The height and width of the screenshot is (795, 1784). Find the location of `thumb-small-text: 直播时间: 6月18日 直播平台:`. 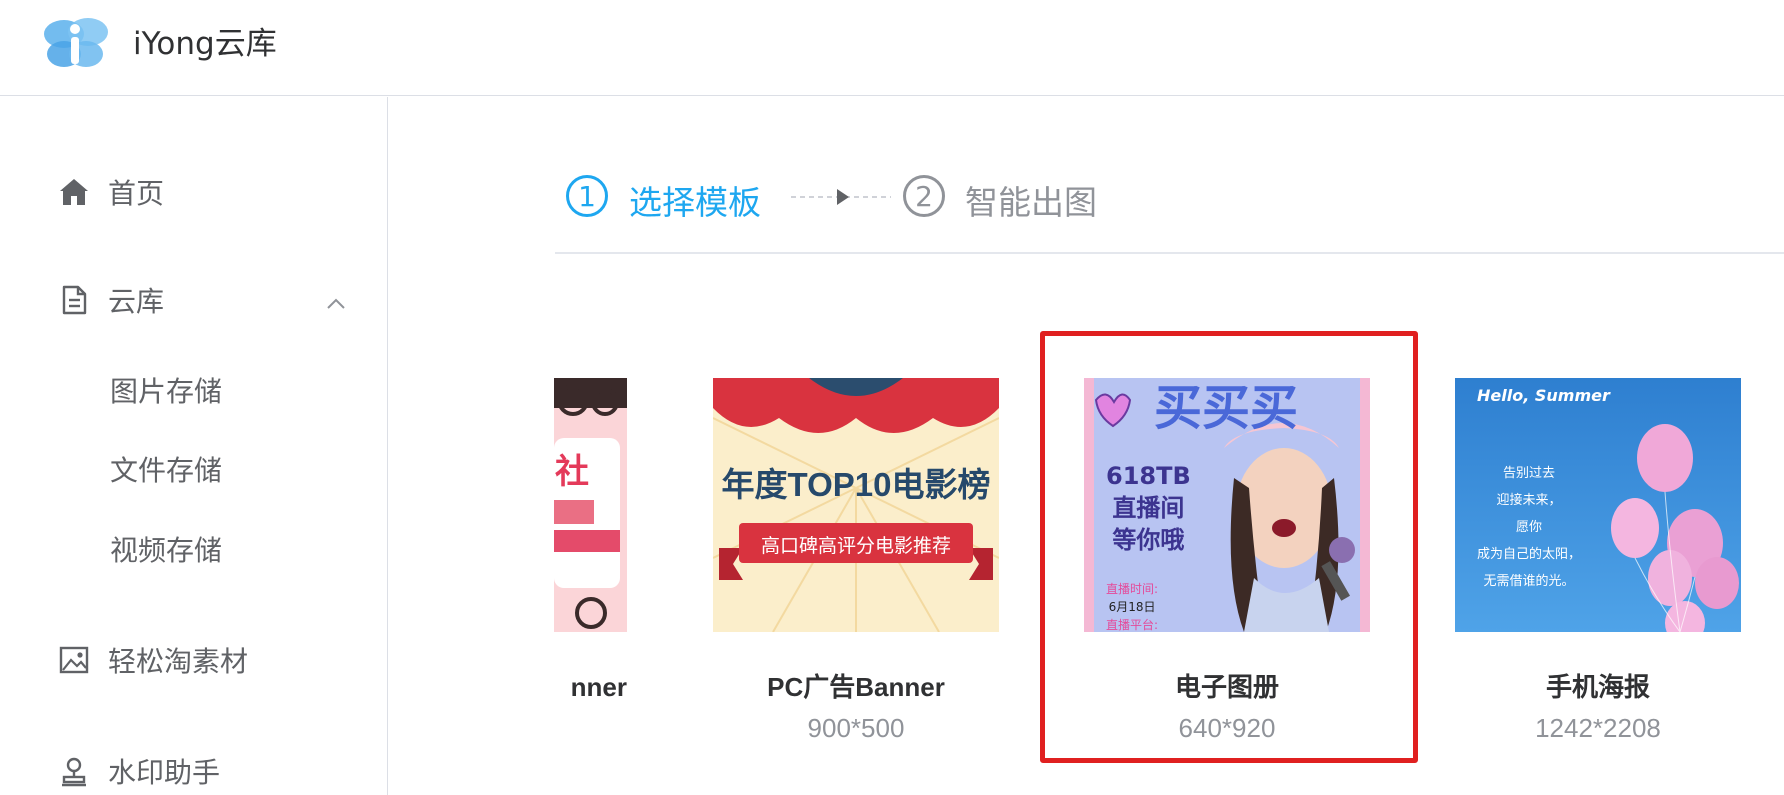

thumb-small-text: 直播时间: 6月18日 直播平台: is located at coordinates (1132, 606).